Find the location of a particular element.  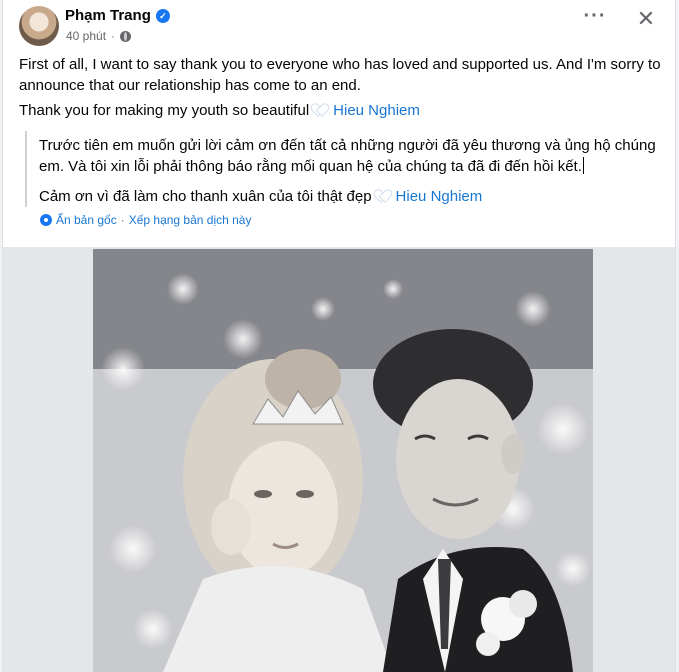

rate-translation-link: Xếp hạng bản dịch này is located at coordinates (190, 220).